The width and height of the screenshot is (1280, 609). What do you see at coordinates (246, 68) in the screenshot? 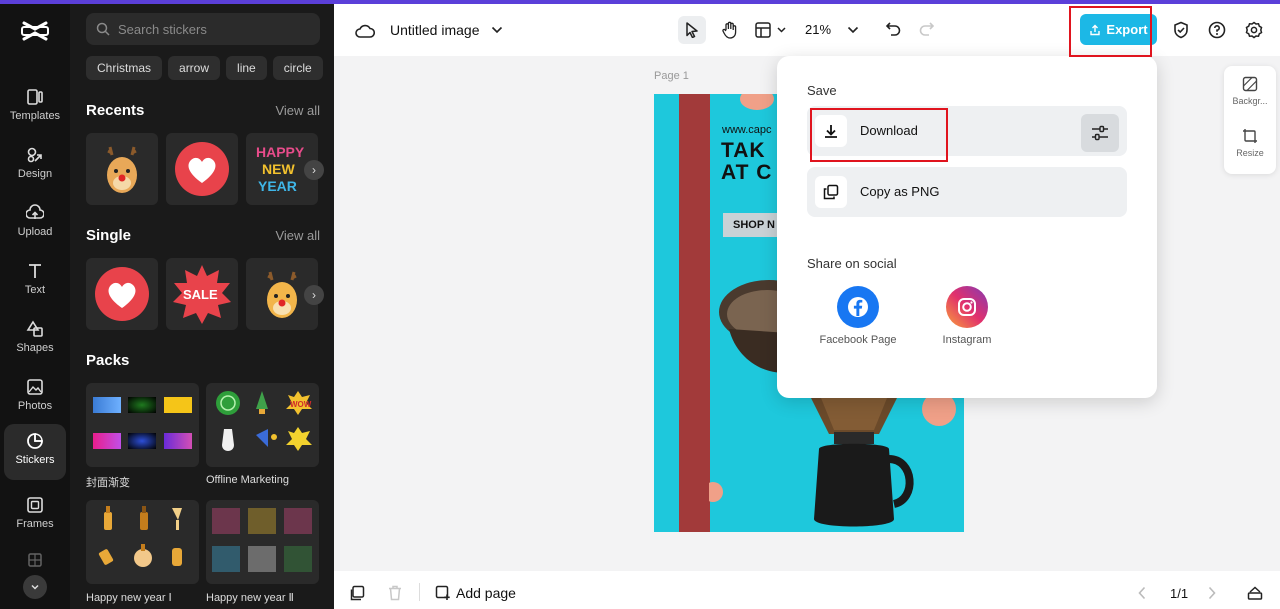
I see `chip-line: line` at bounding box center [246, 68].